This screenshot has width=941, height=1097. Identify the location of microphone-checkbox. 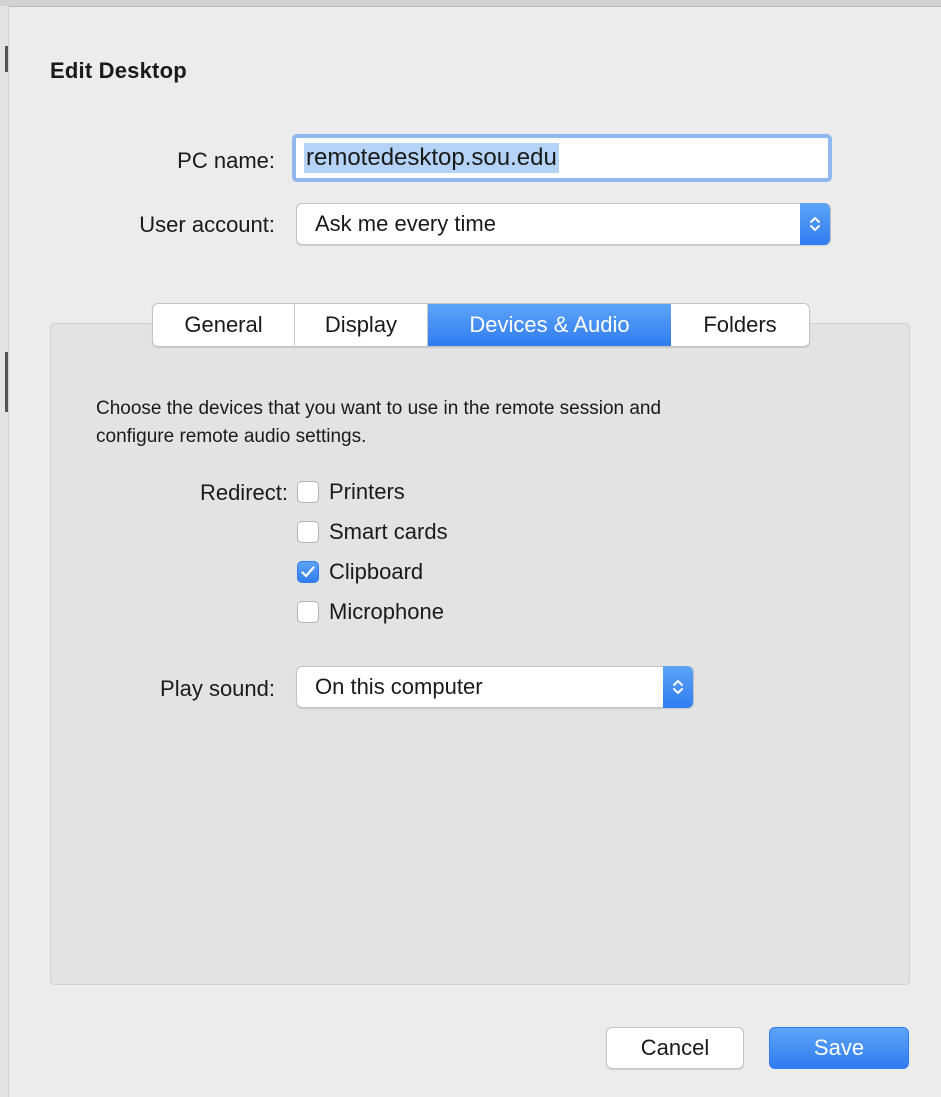
(308, 612).